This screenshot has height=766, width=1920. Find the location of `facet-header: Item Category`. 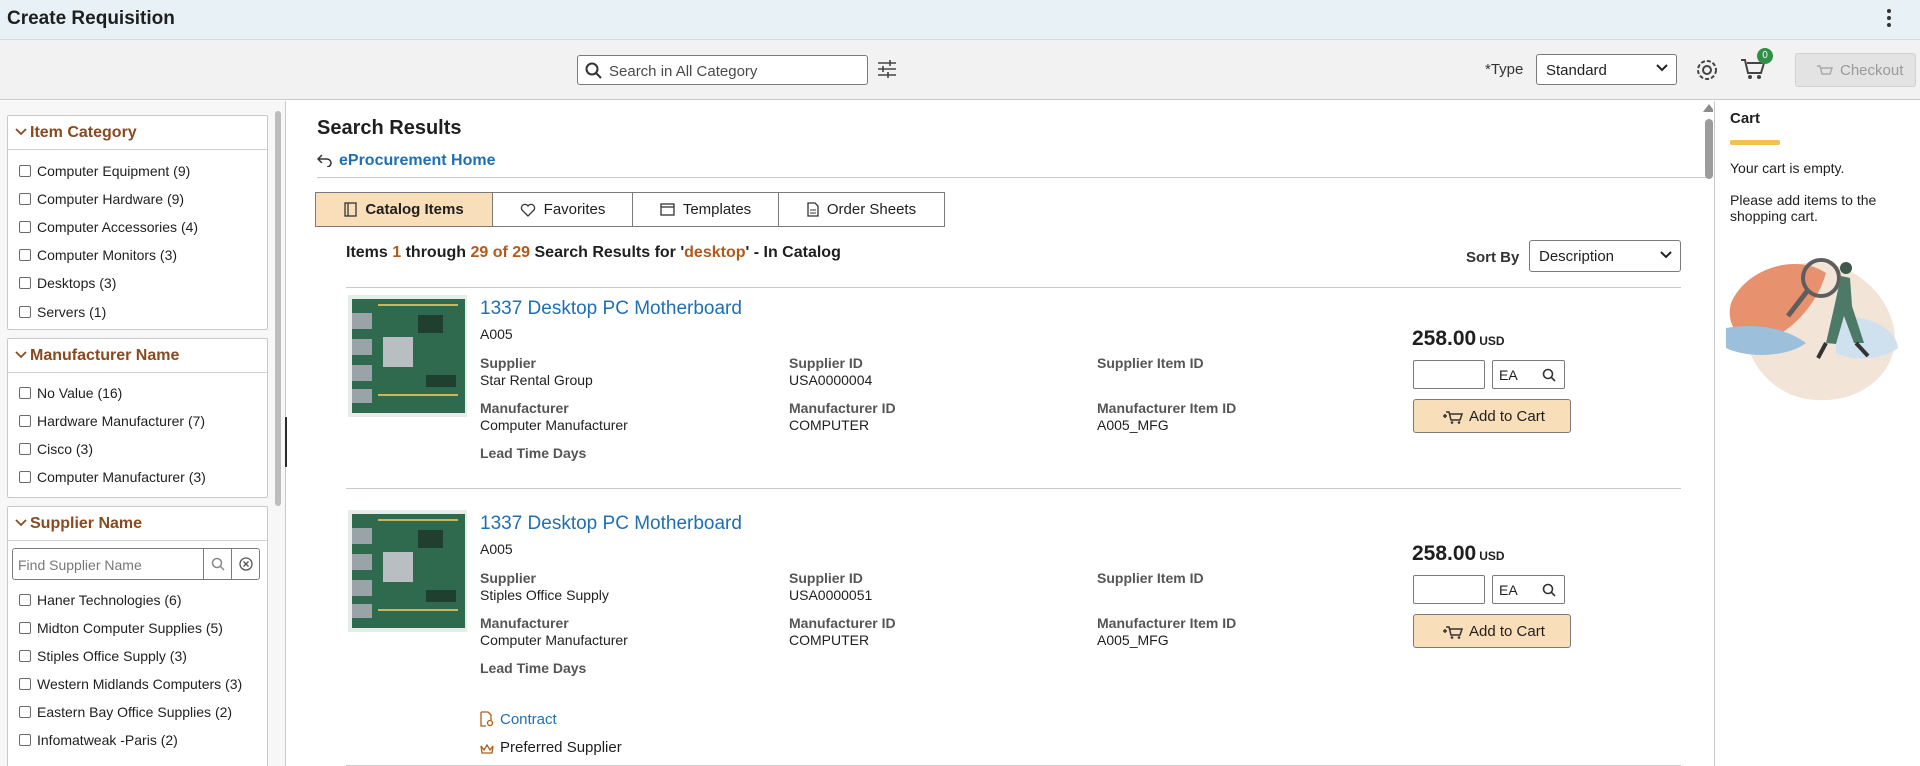

facet-header: Item Category is located at coordinates (137, 133).